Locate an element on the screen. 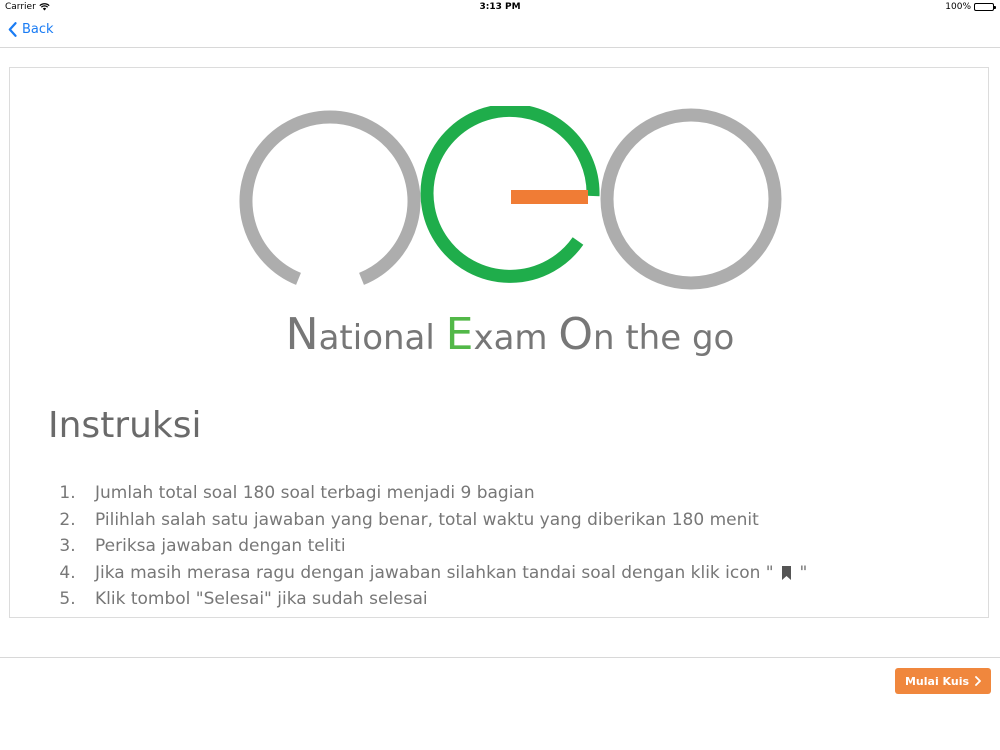 This screenshot has height=750, width=1000. logo-n-arc is located at coordinates (330, 197).